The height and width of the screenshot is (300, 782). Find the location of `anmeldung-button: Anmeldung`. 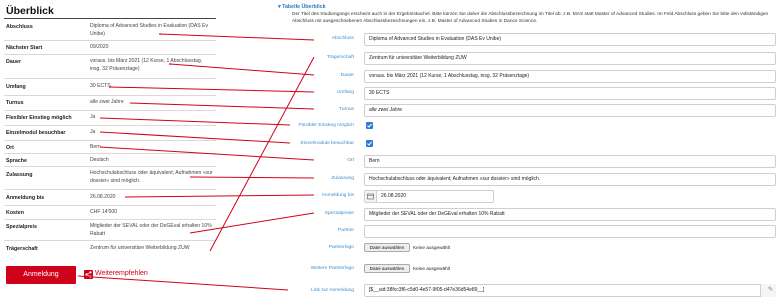

anmeldung-button: Anmeldung is located at coordinates (41, 275).